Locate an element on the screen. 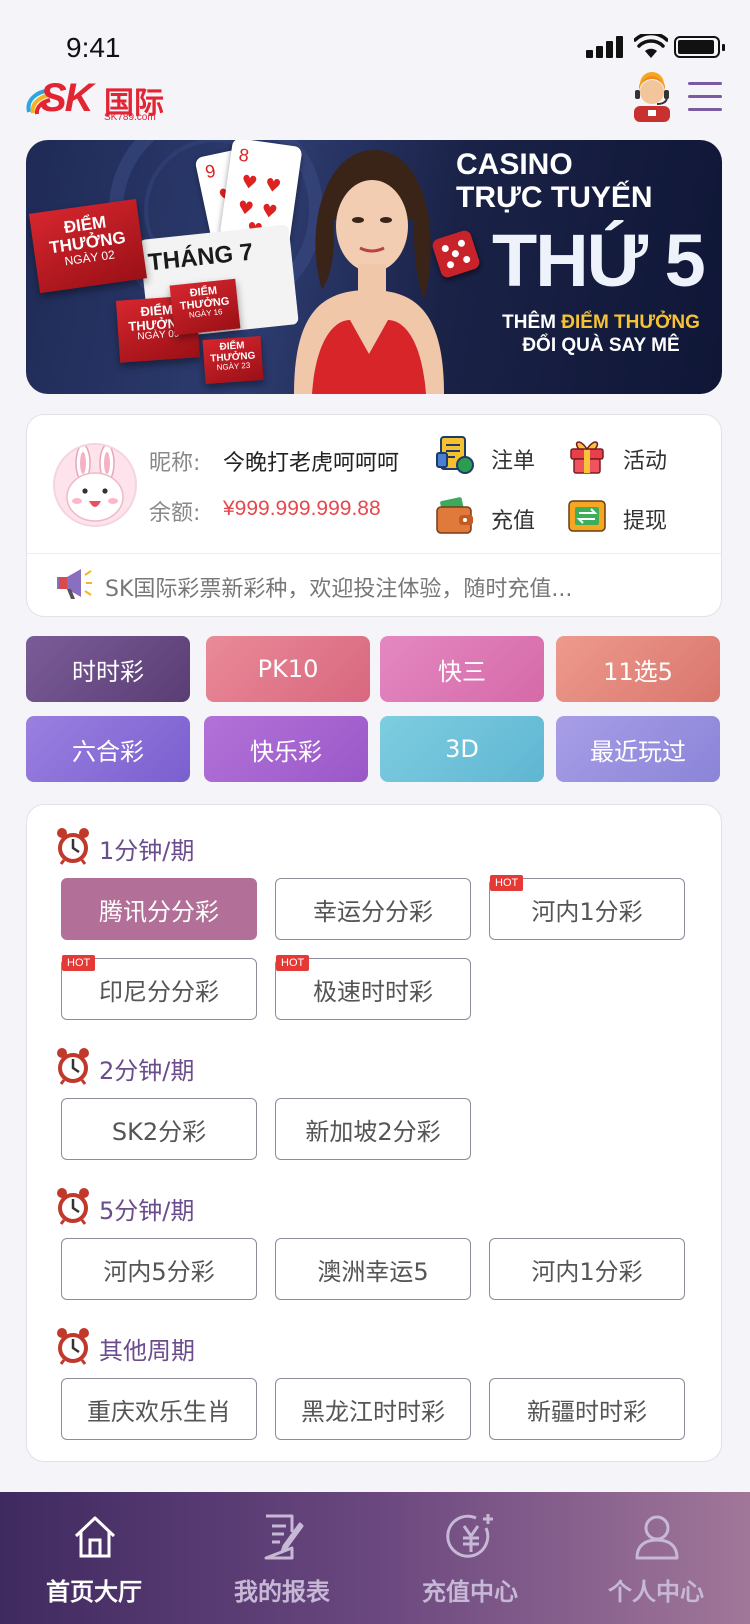 This screenshot has width=750, height=1624. category-ssc: 时时彩 is located at coordinates (108, 669).